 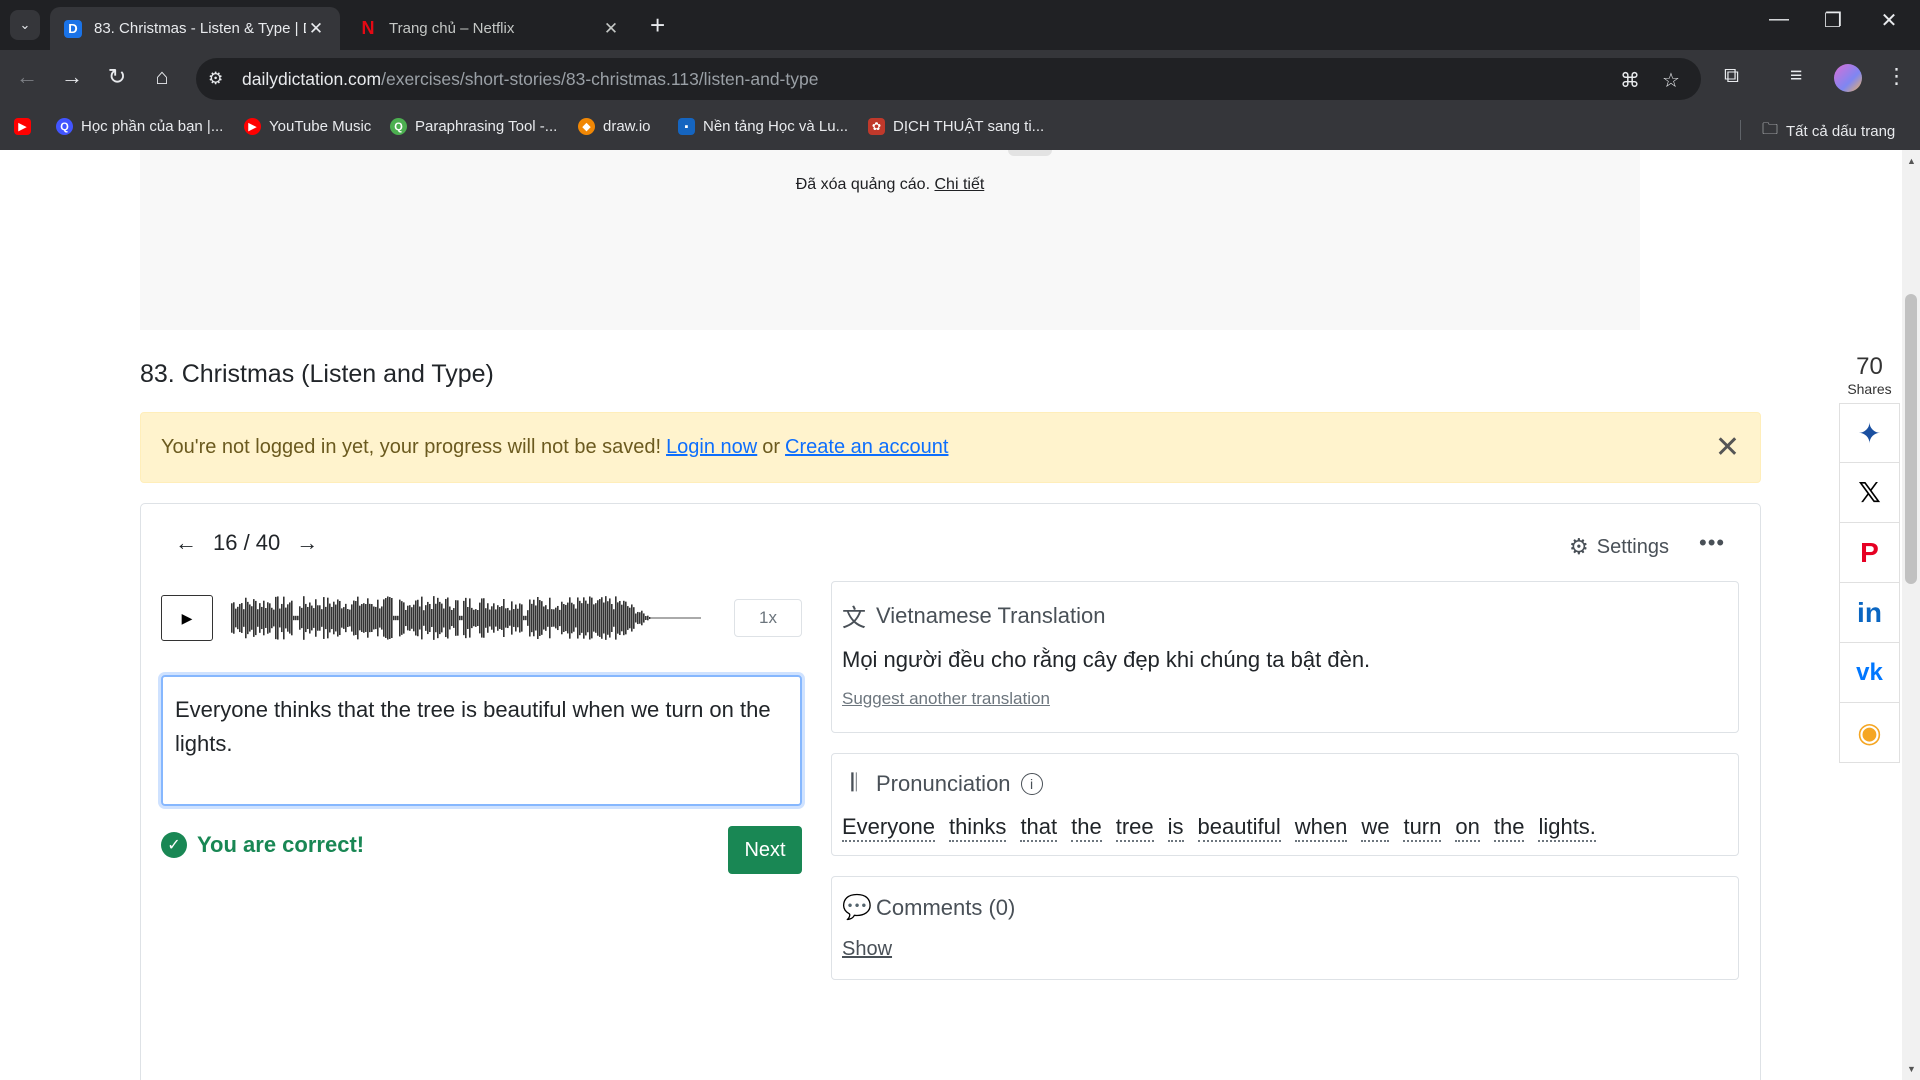 What do you see at coordinates (890, 240) in the screenshot?
I see `ad-placeholder: Đã xóa quảng cáo. Chi tiết` at bounding box center [890, 240].